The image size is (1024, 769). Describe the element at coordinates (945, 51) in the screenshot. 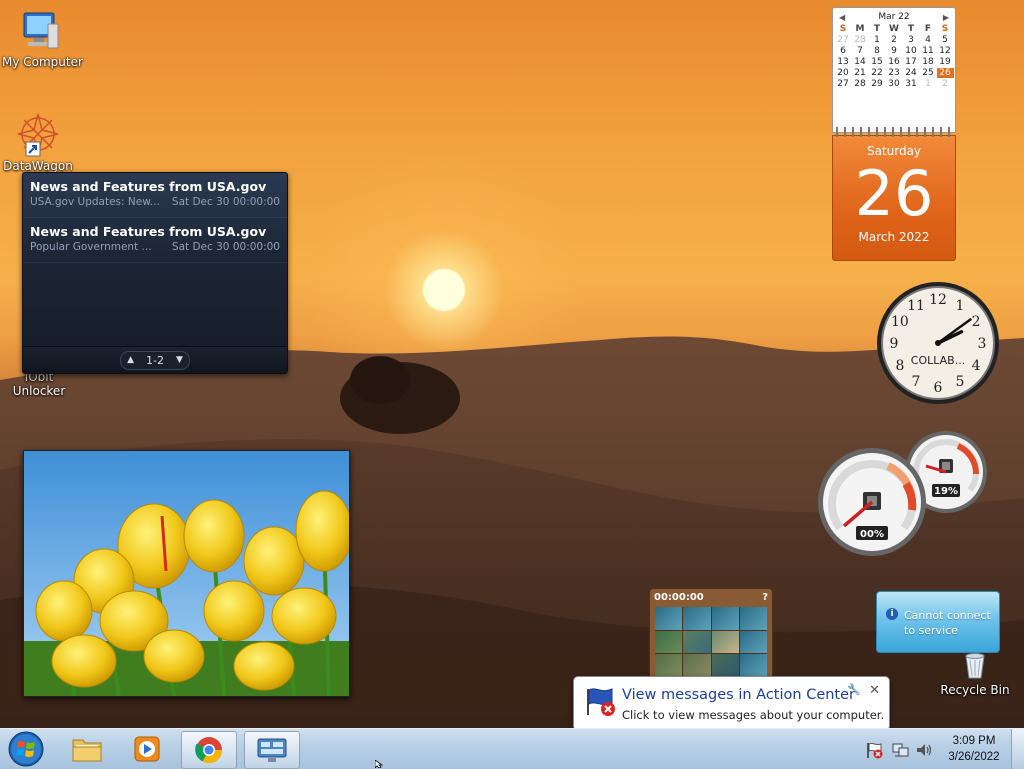

I see `calendar-day-cell: 12` at that location.